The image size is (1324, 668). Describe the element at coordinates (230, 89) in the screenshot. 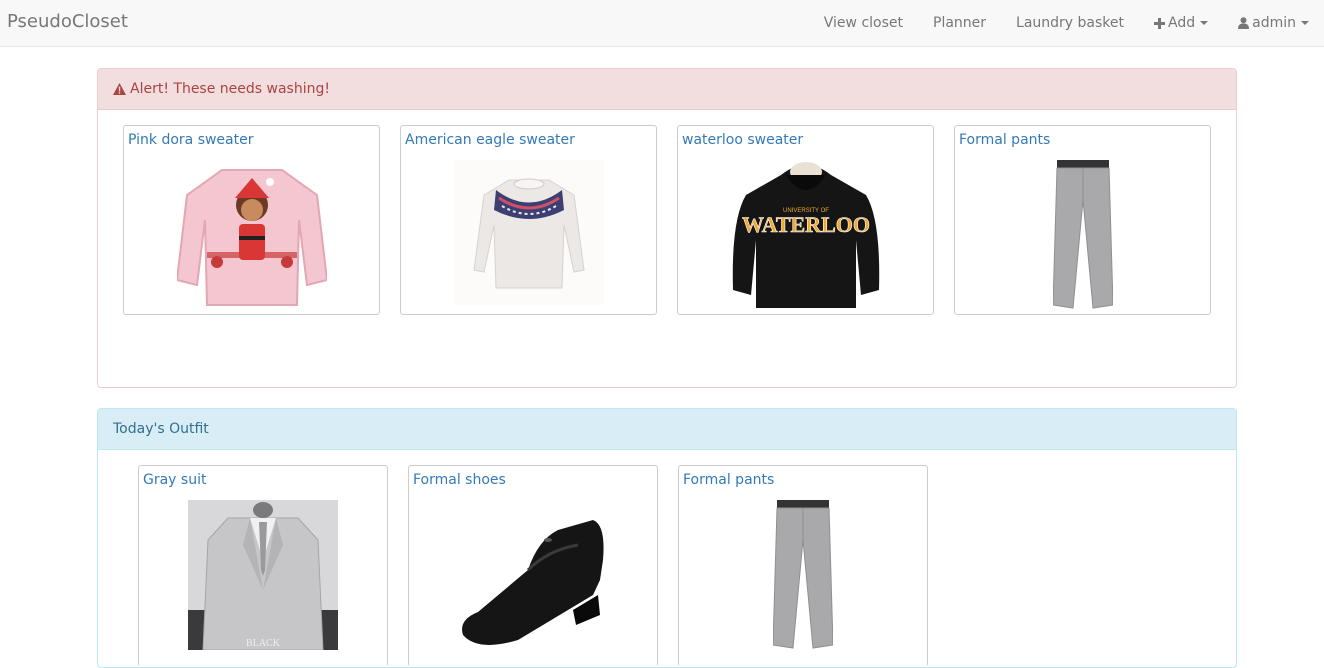

I see `alert-panel-title: Alert! These needs washing!` at that location.